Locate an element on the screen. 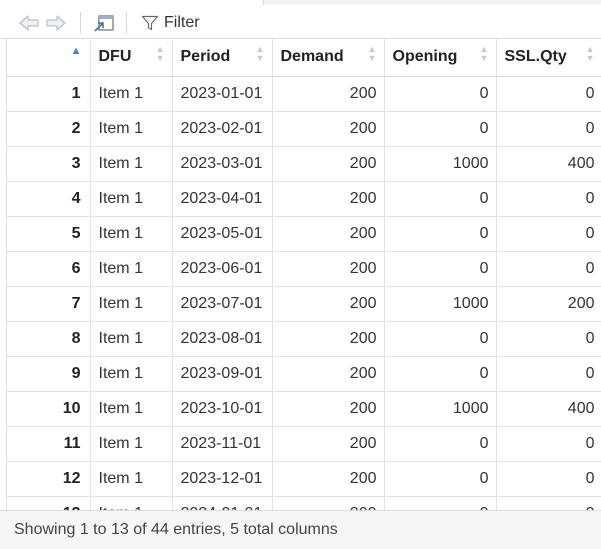  row-index-cell: 4 is located at coordinates (49, 199).